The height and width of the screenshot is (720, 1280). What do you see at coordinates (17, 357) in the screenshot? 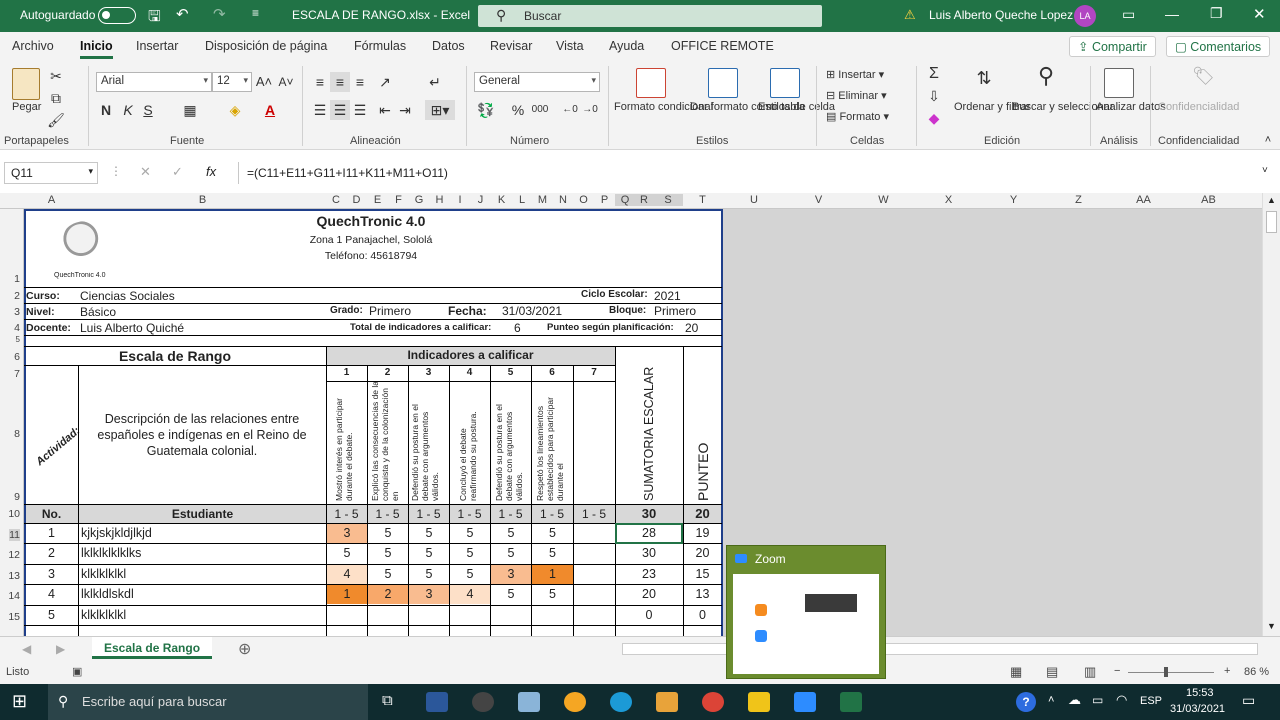
I see `row-header: 6` at bounding box center [17, 357].